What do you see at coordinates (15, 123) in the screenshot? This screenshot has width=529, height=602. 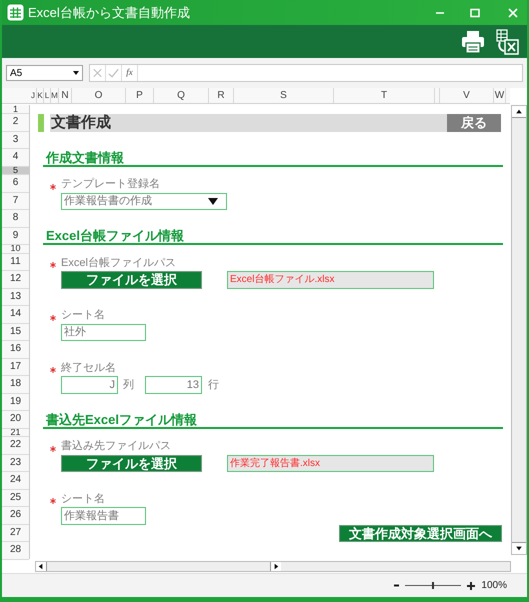 I see `row-header: 2` at bounding box center [15, 123].